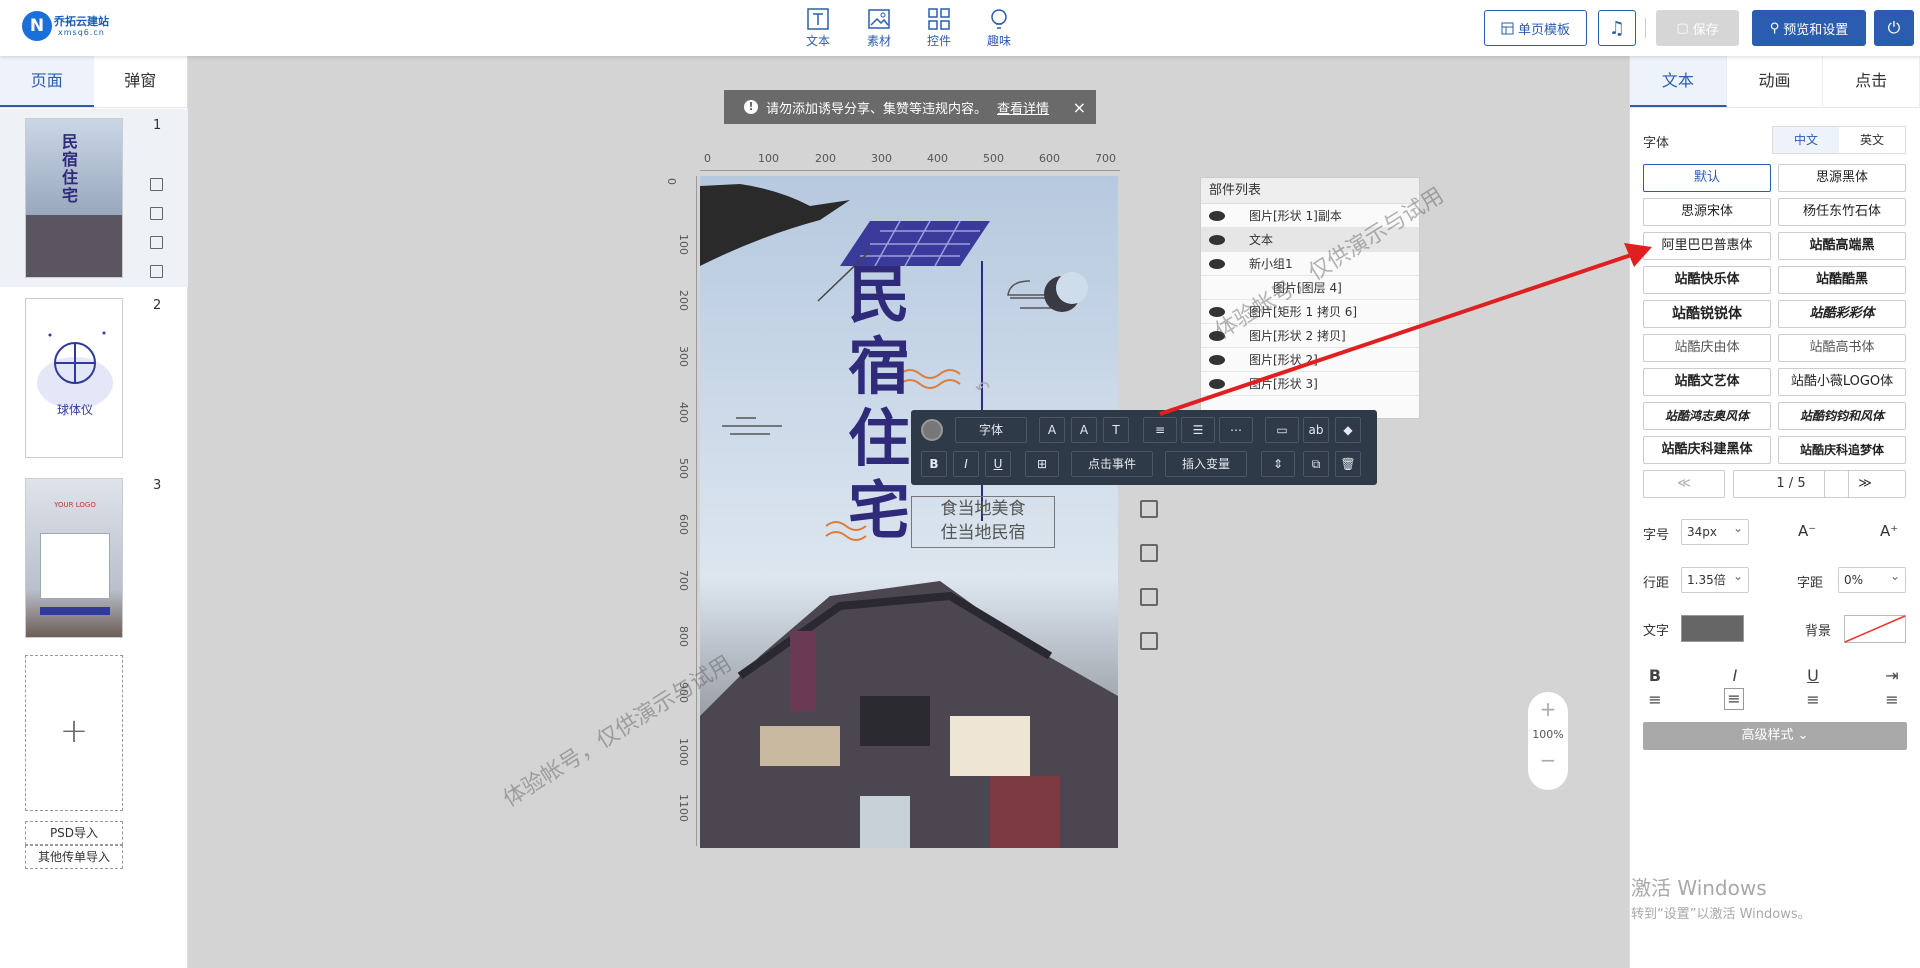 The height and width of the screenshot is (968, 1920). Describe the element at coordinates (1112, 464) in the screenshot. I see `click-event-select: 点击事件` at that location.